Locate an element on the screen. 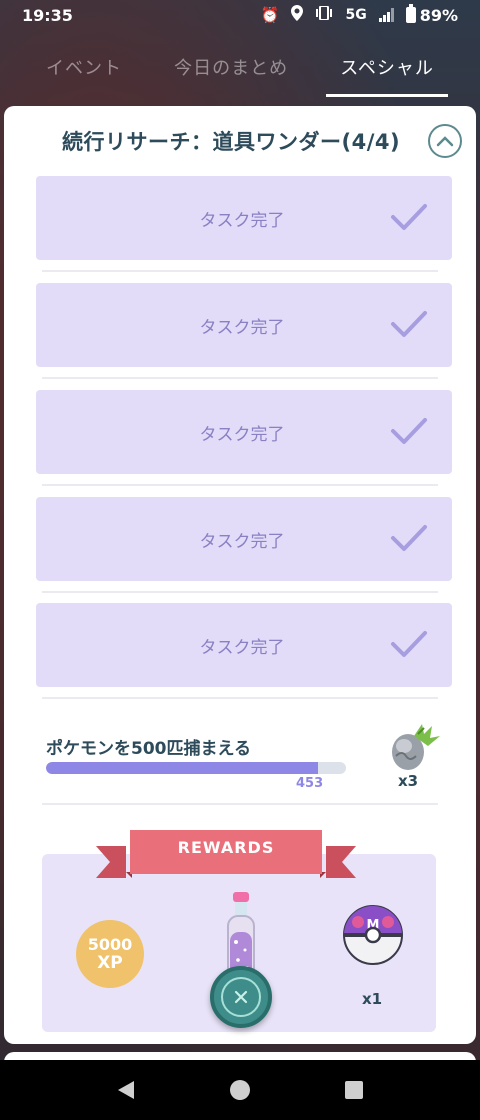 This screenshot has width=480, height=1120. location-icon is located at coordinates (297, 15).